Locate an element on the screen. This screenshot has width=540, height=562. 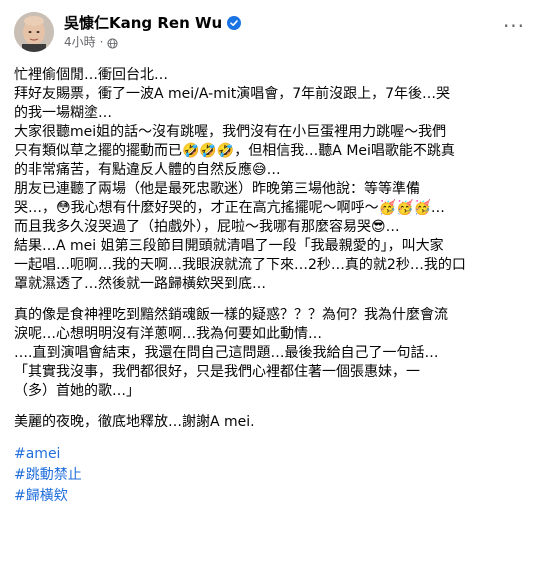
text-line: 真的像是食神裡吃到黯然銷魂飯一樣的疑惑？？？為何？我為什麼會流 is located at coordinates (231, 315).